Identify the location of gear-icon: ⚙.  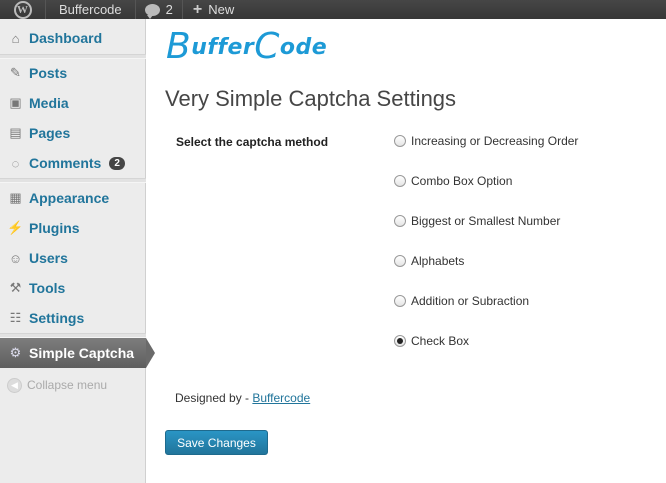
(15, 352).